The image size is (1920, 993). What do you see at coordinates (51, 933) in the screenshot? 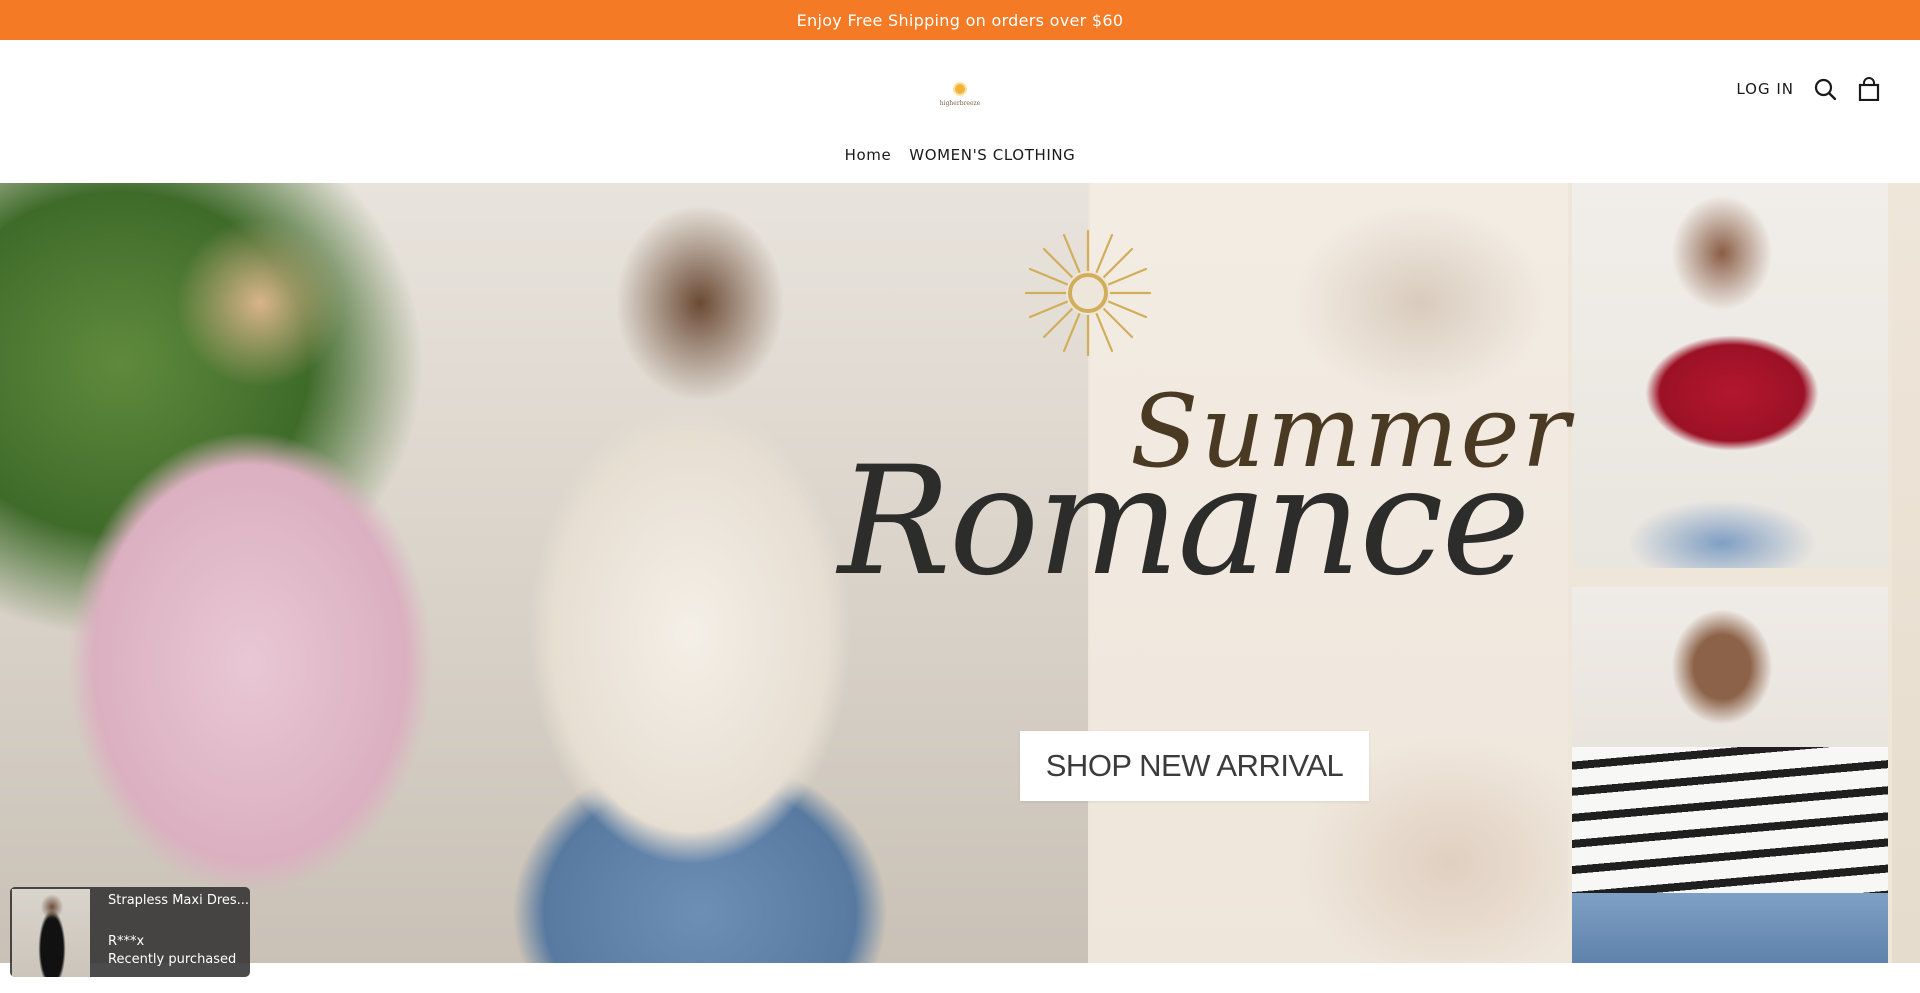
I see `product-thumbnail` at bounding box center [51, 933].